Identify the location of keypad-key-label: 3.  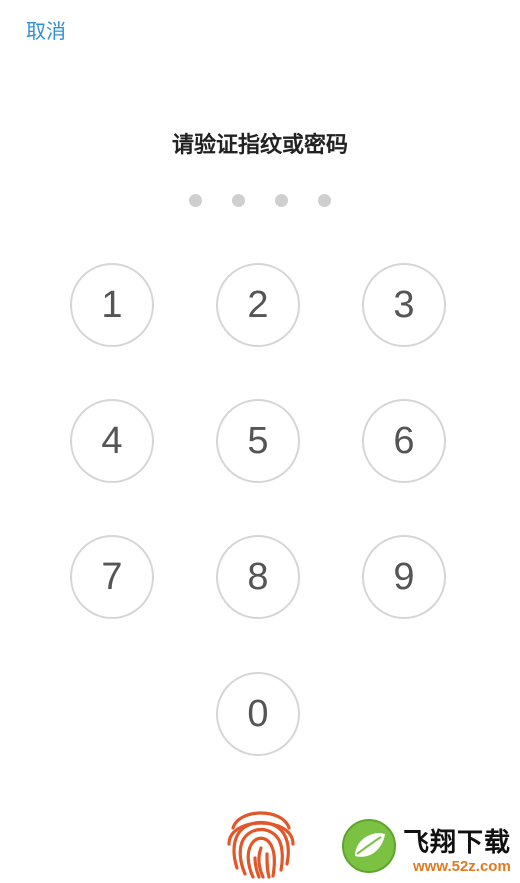
(404, 304).